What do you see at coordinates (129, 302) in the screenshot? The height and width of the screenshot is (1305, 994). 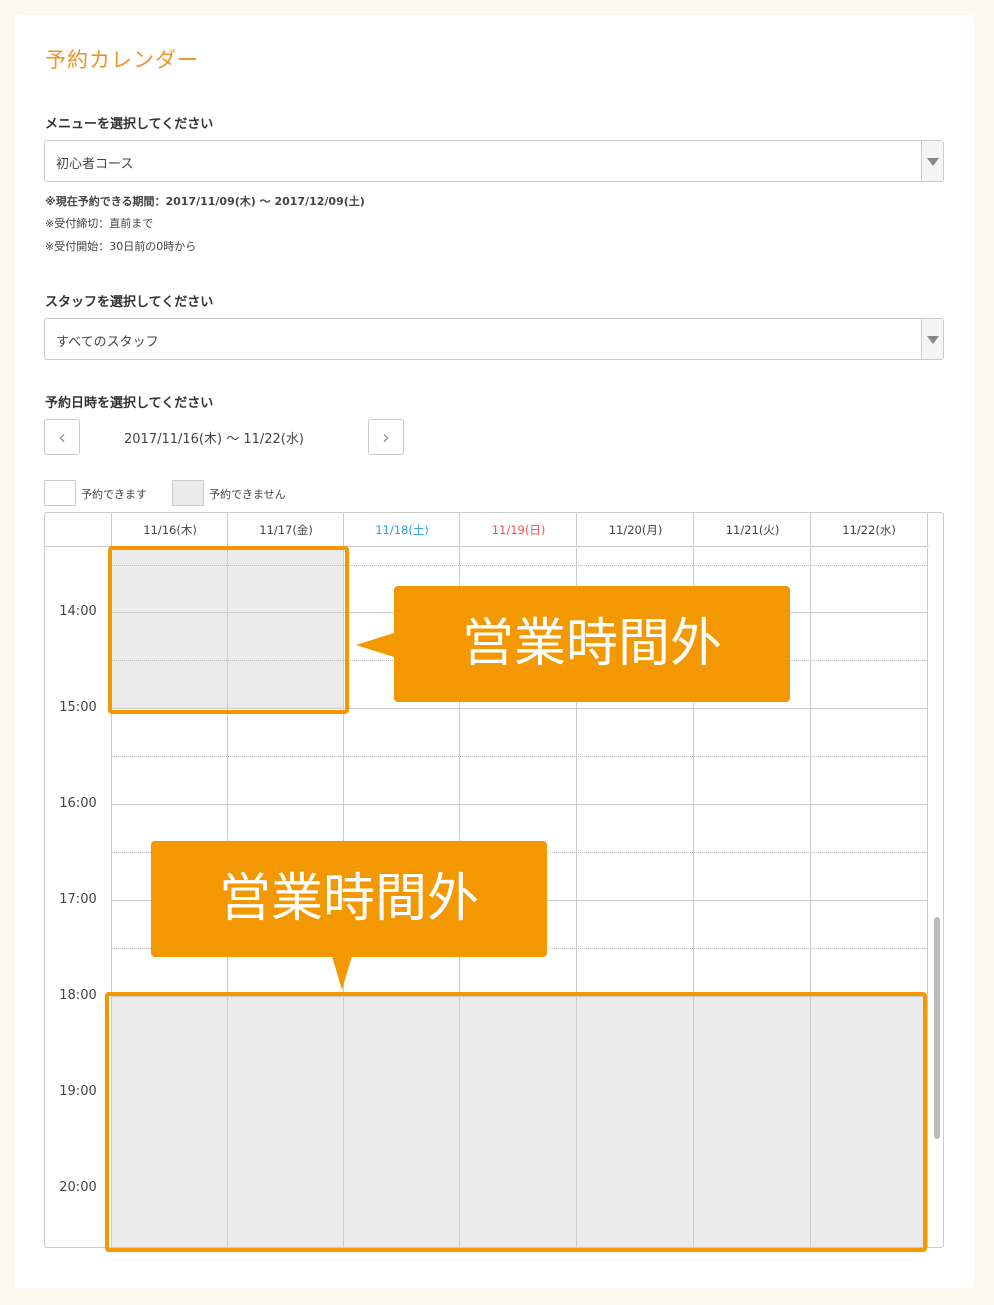 I see `staff-label: スタッフを選択してください` at bounding box center [129, 302].